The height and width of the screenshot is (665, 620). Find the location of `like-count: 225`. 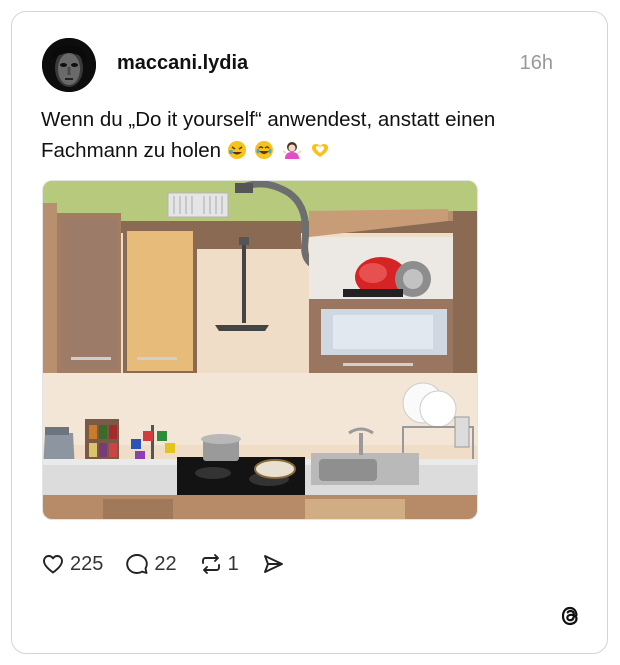

like-count: 225 is located at coordinates (87, 563).